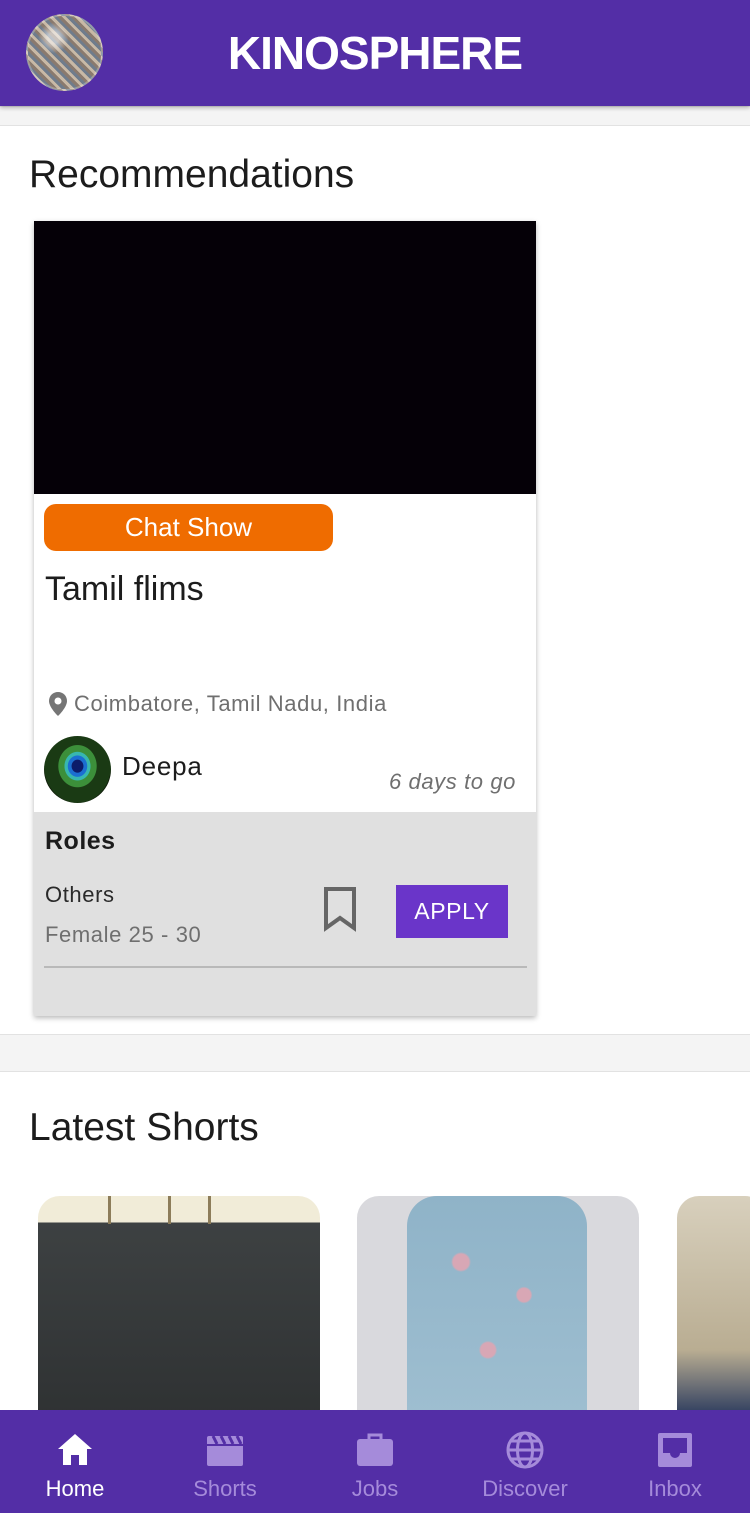 Image resolution: width=750 pixels, height=1513 pixels. What do you see at coordinates (162, 766) in the screenshot?
I see `poster-name: Deepa` at bounding box center [162, 766].